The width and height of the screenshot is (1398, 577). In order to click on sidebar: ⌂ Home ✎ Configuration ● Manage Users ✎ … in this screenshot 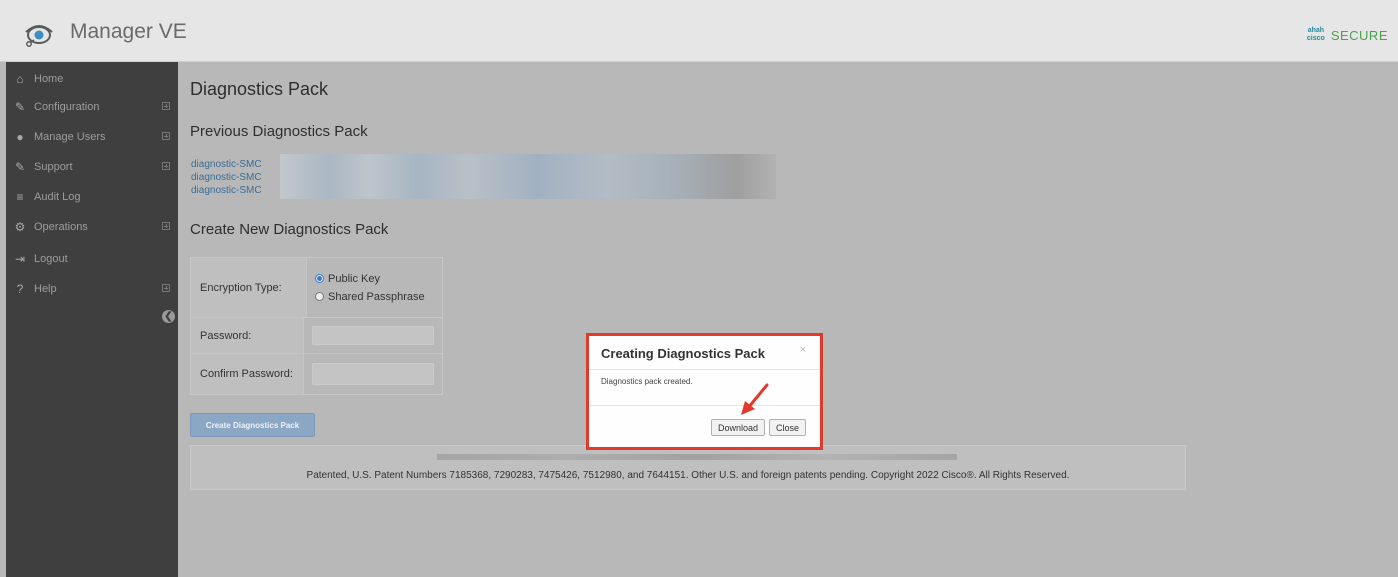, I will do `click(92, 319)`.